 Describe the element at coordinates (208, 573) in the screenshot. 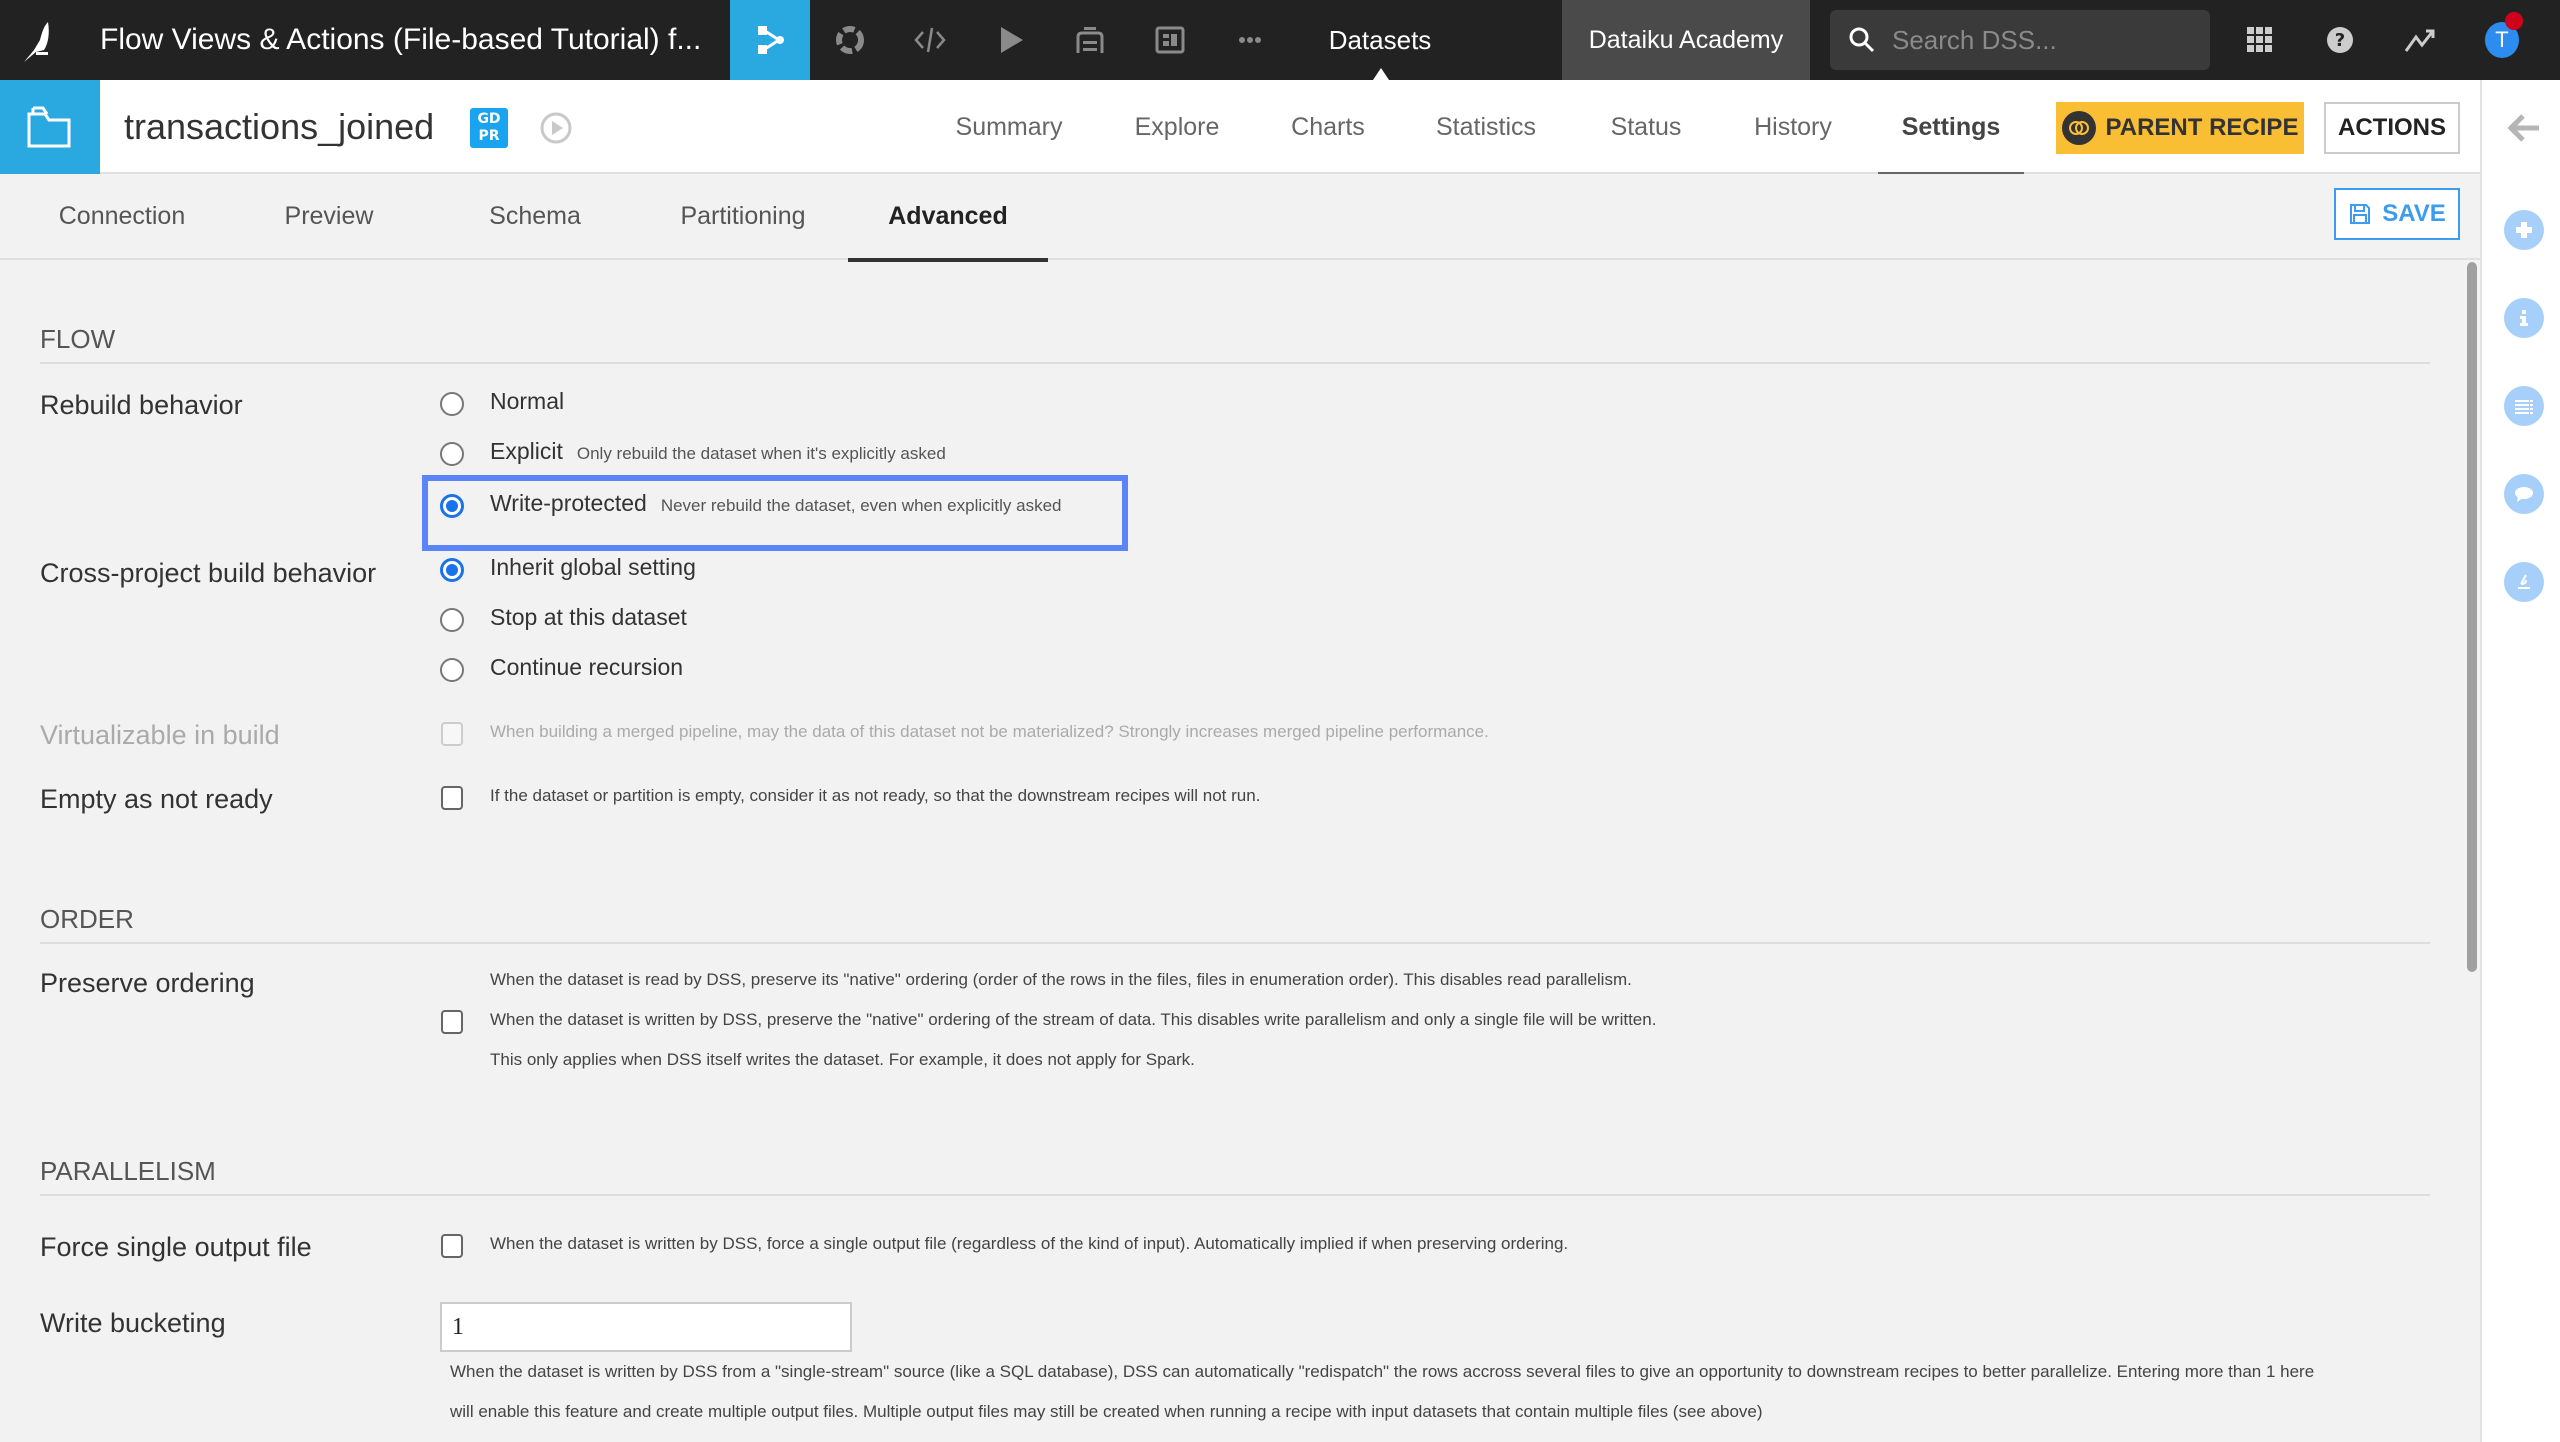

I see `cross-project-label: Cross-project build behavior` at that location.